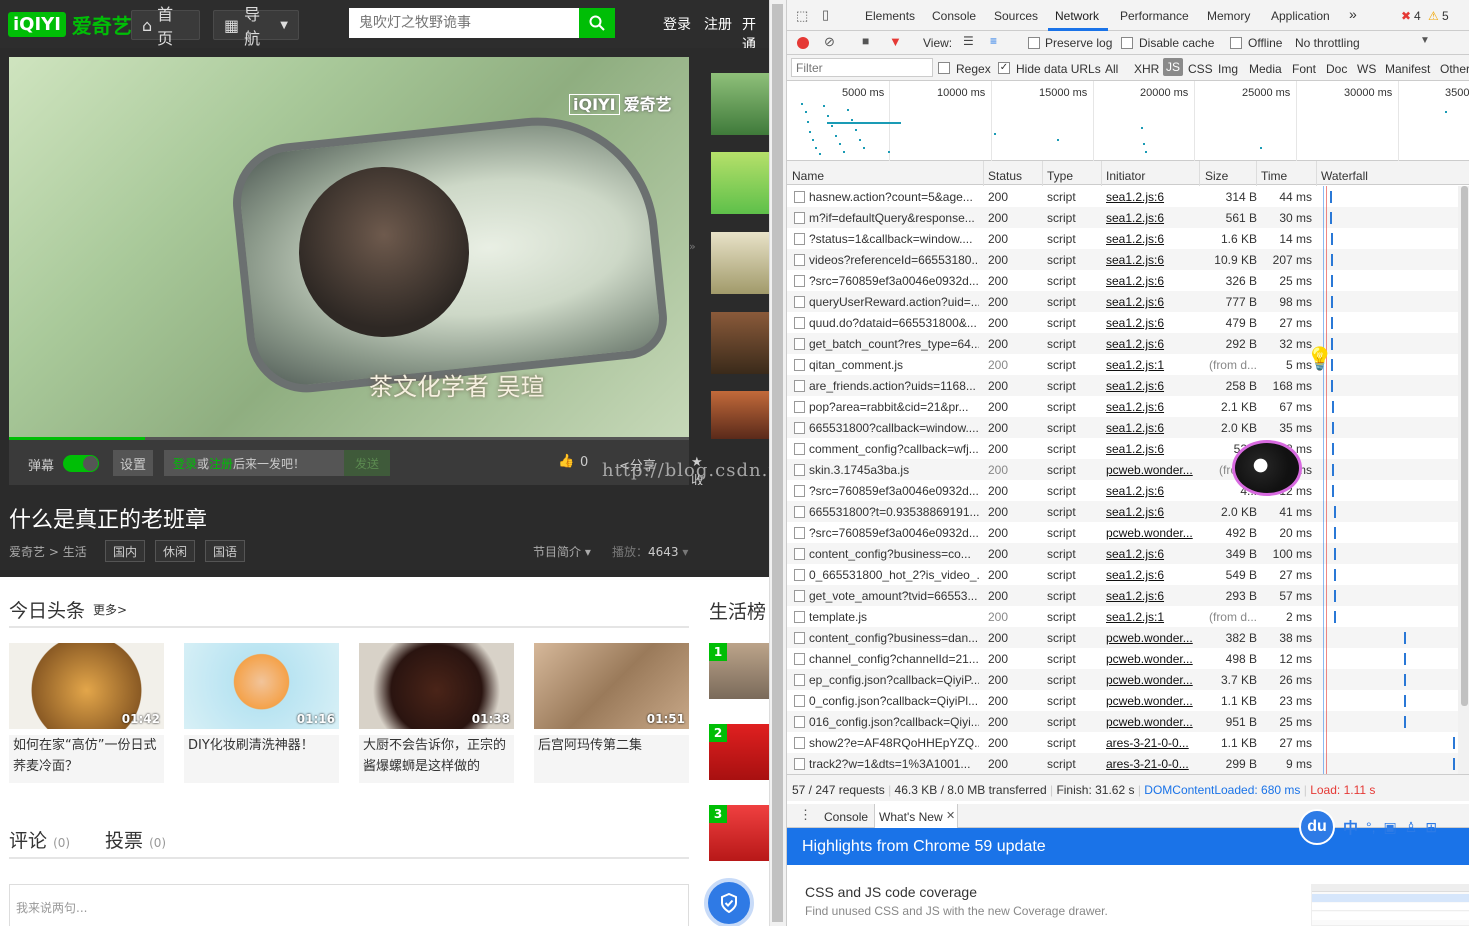  Describe the element at coordinates (739, 833) in the screenshot. I see `rank-item-3: 3` at that location.